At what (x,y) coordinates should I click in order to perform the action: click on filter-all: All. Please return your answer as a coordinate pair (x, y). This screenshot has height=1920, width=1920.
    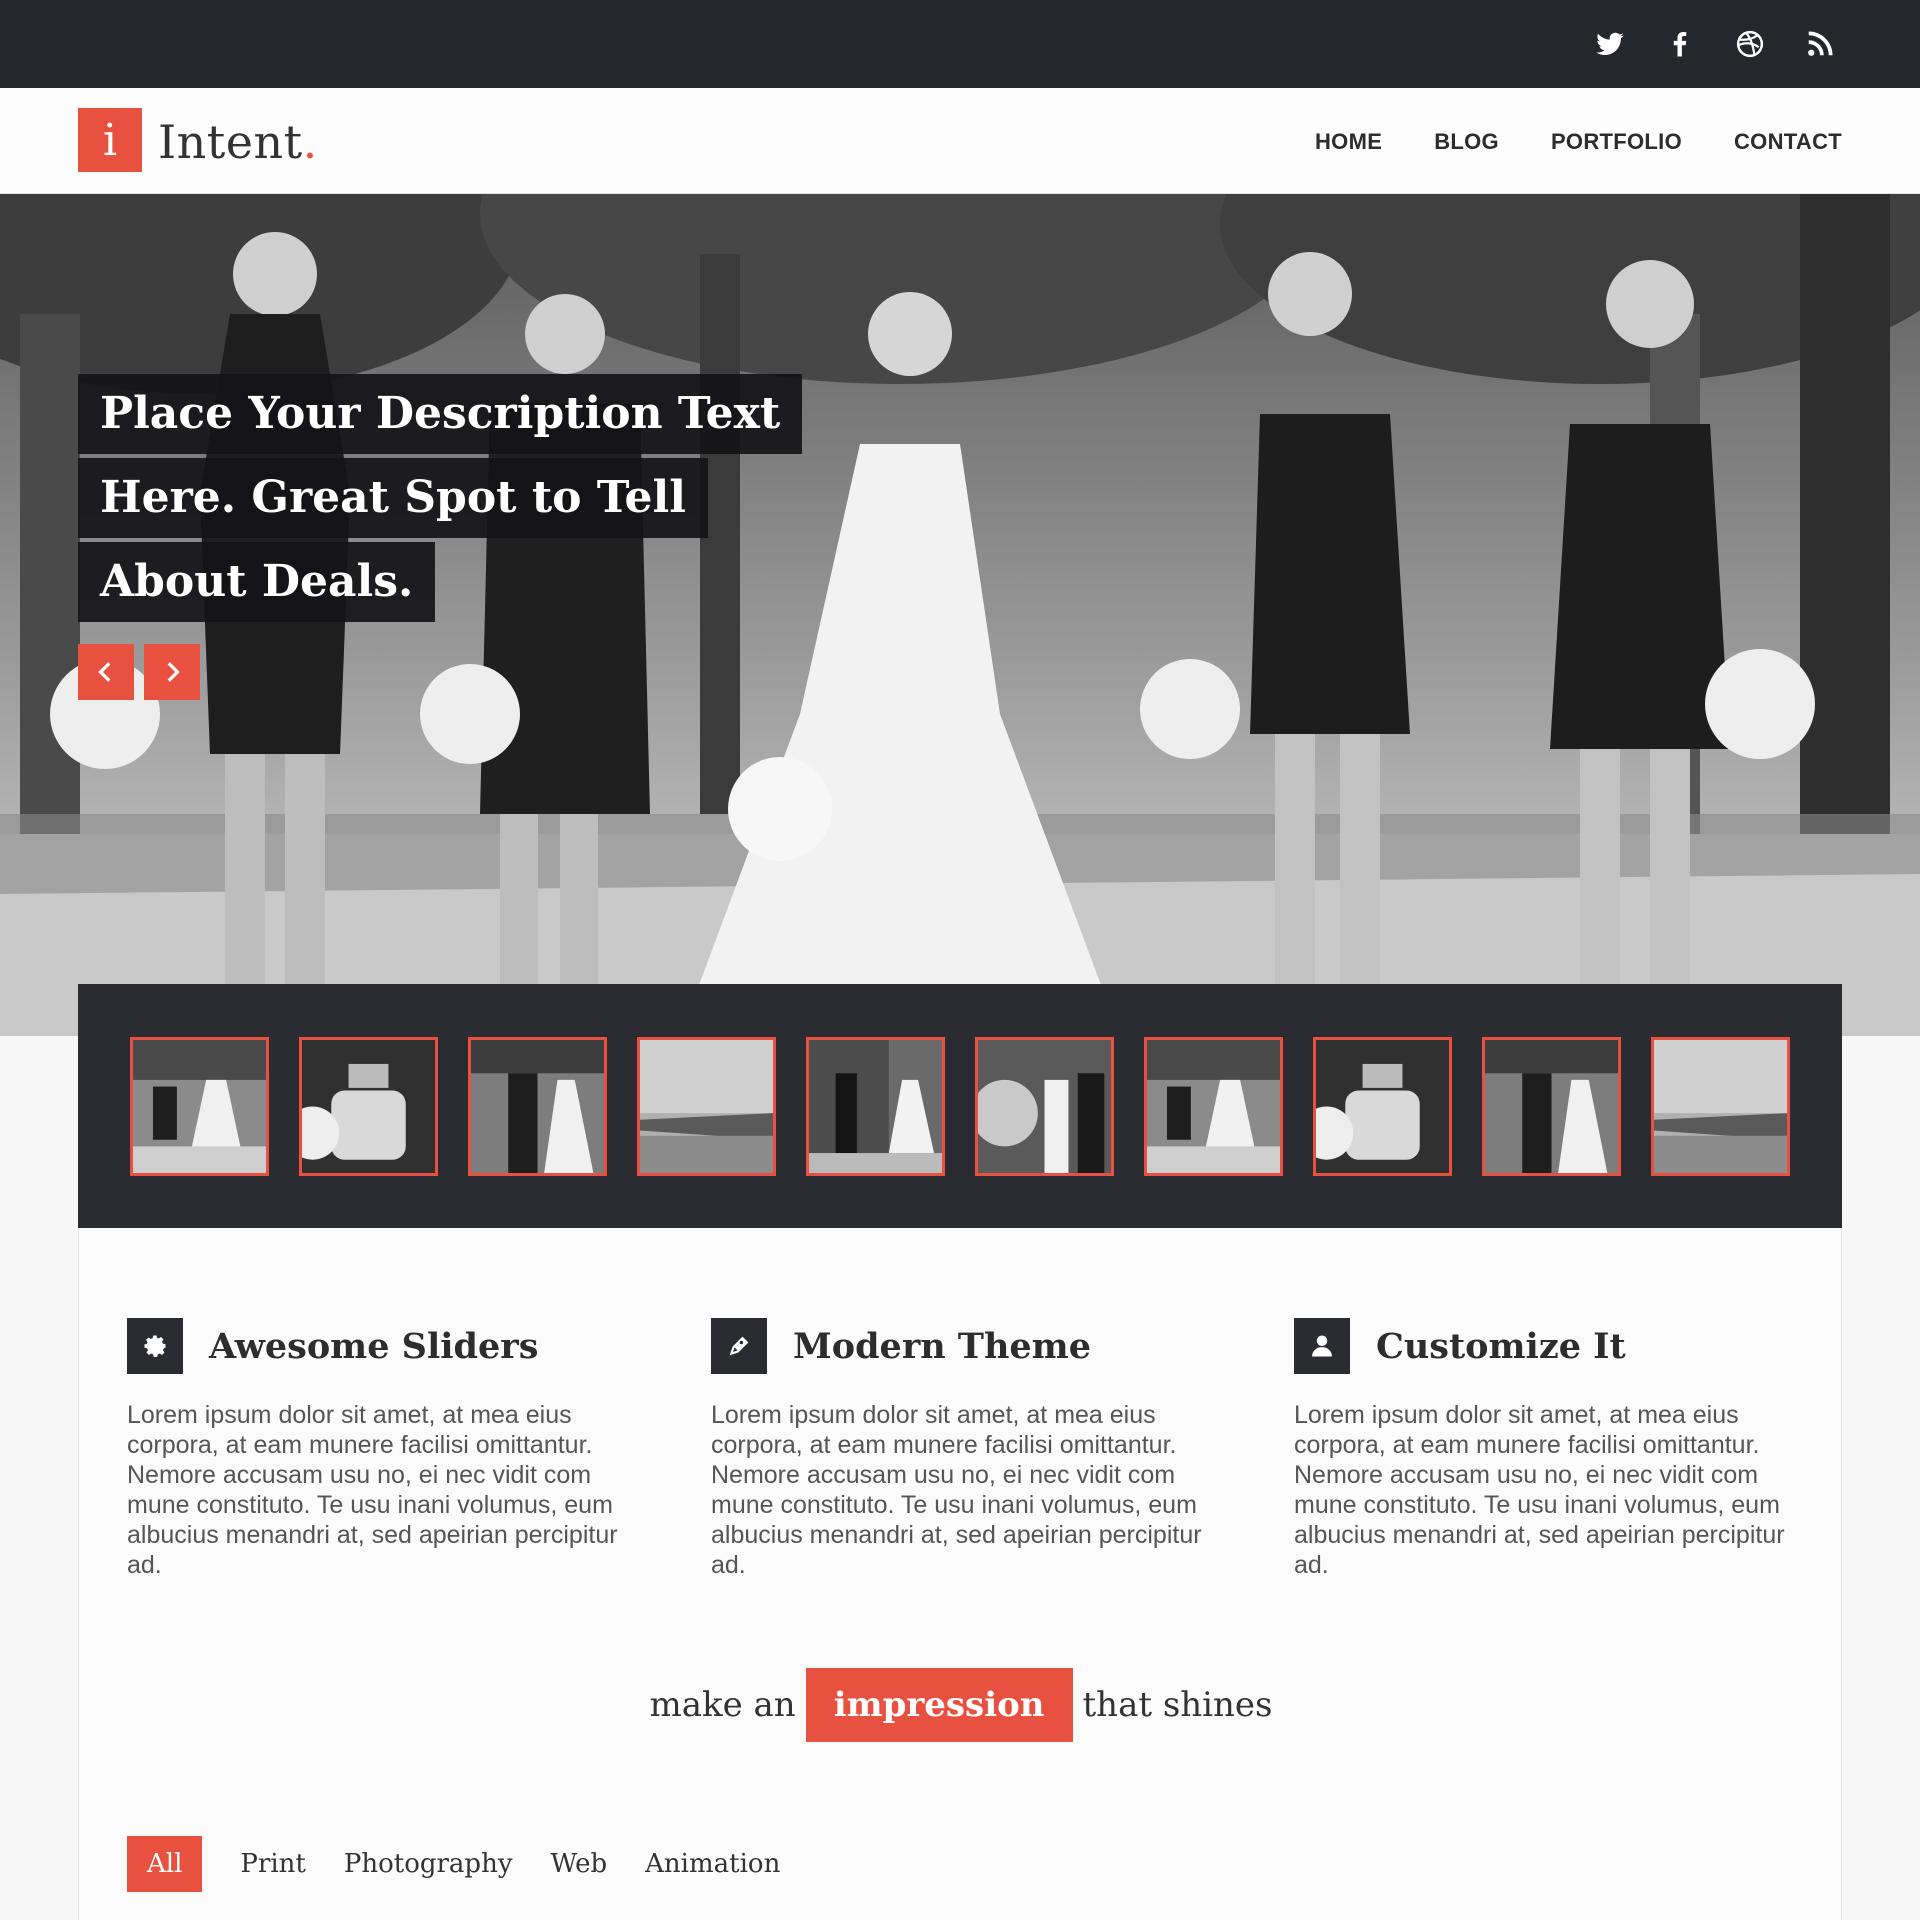
    Looking at the image, I should click on (165, 1864).